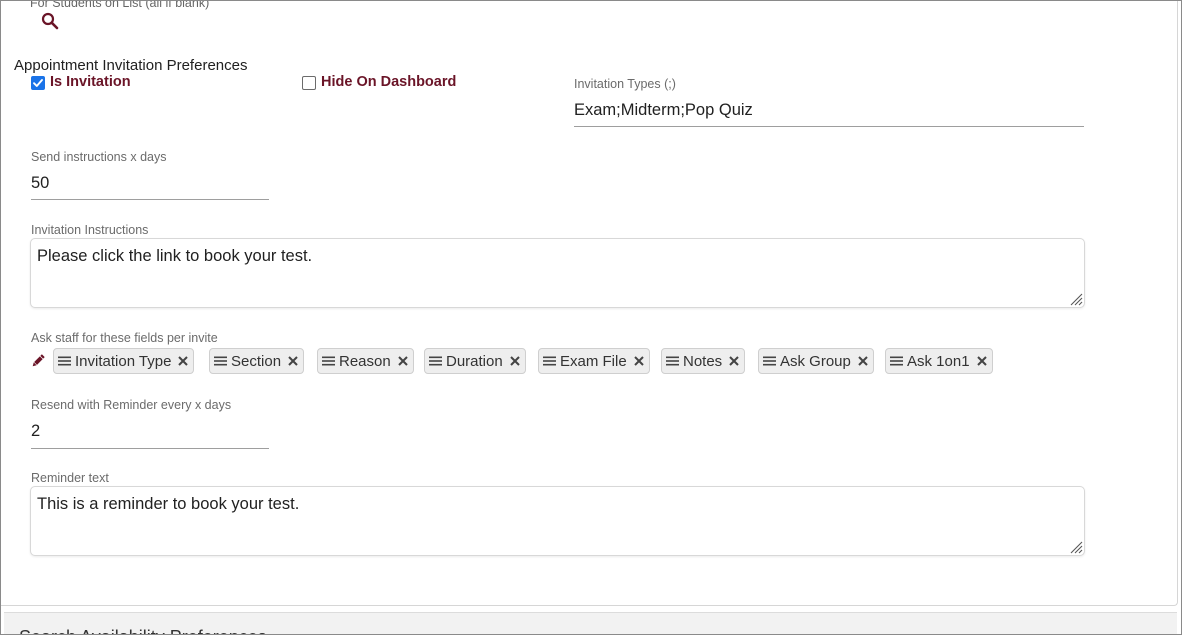 The width and height of the screenshot is (1182, 635). I want to click on resend-reminder-input: 2, so click(35, 431).